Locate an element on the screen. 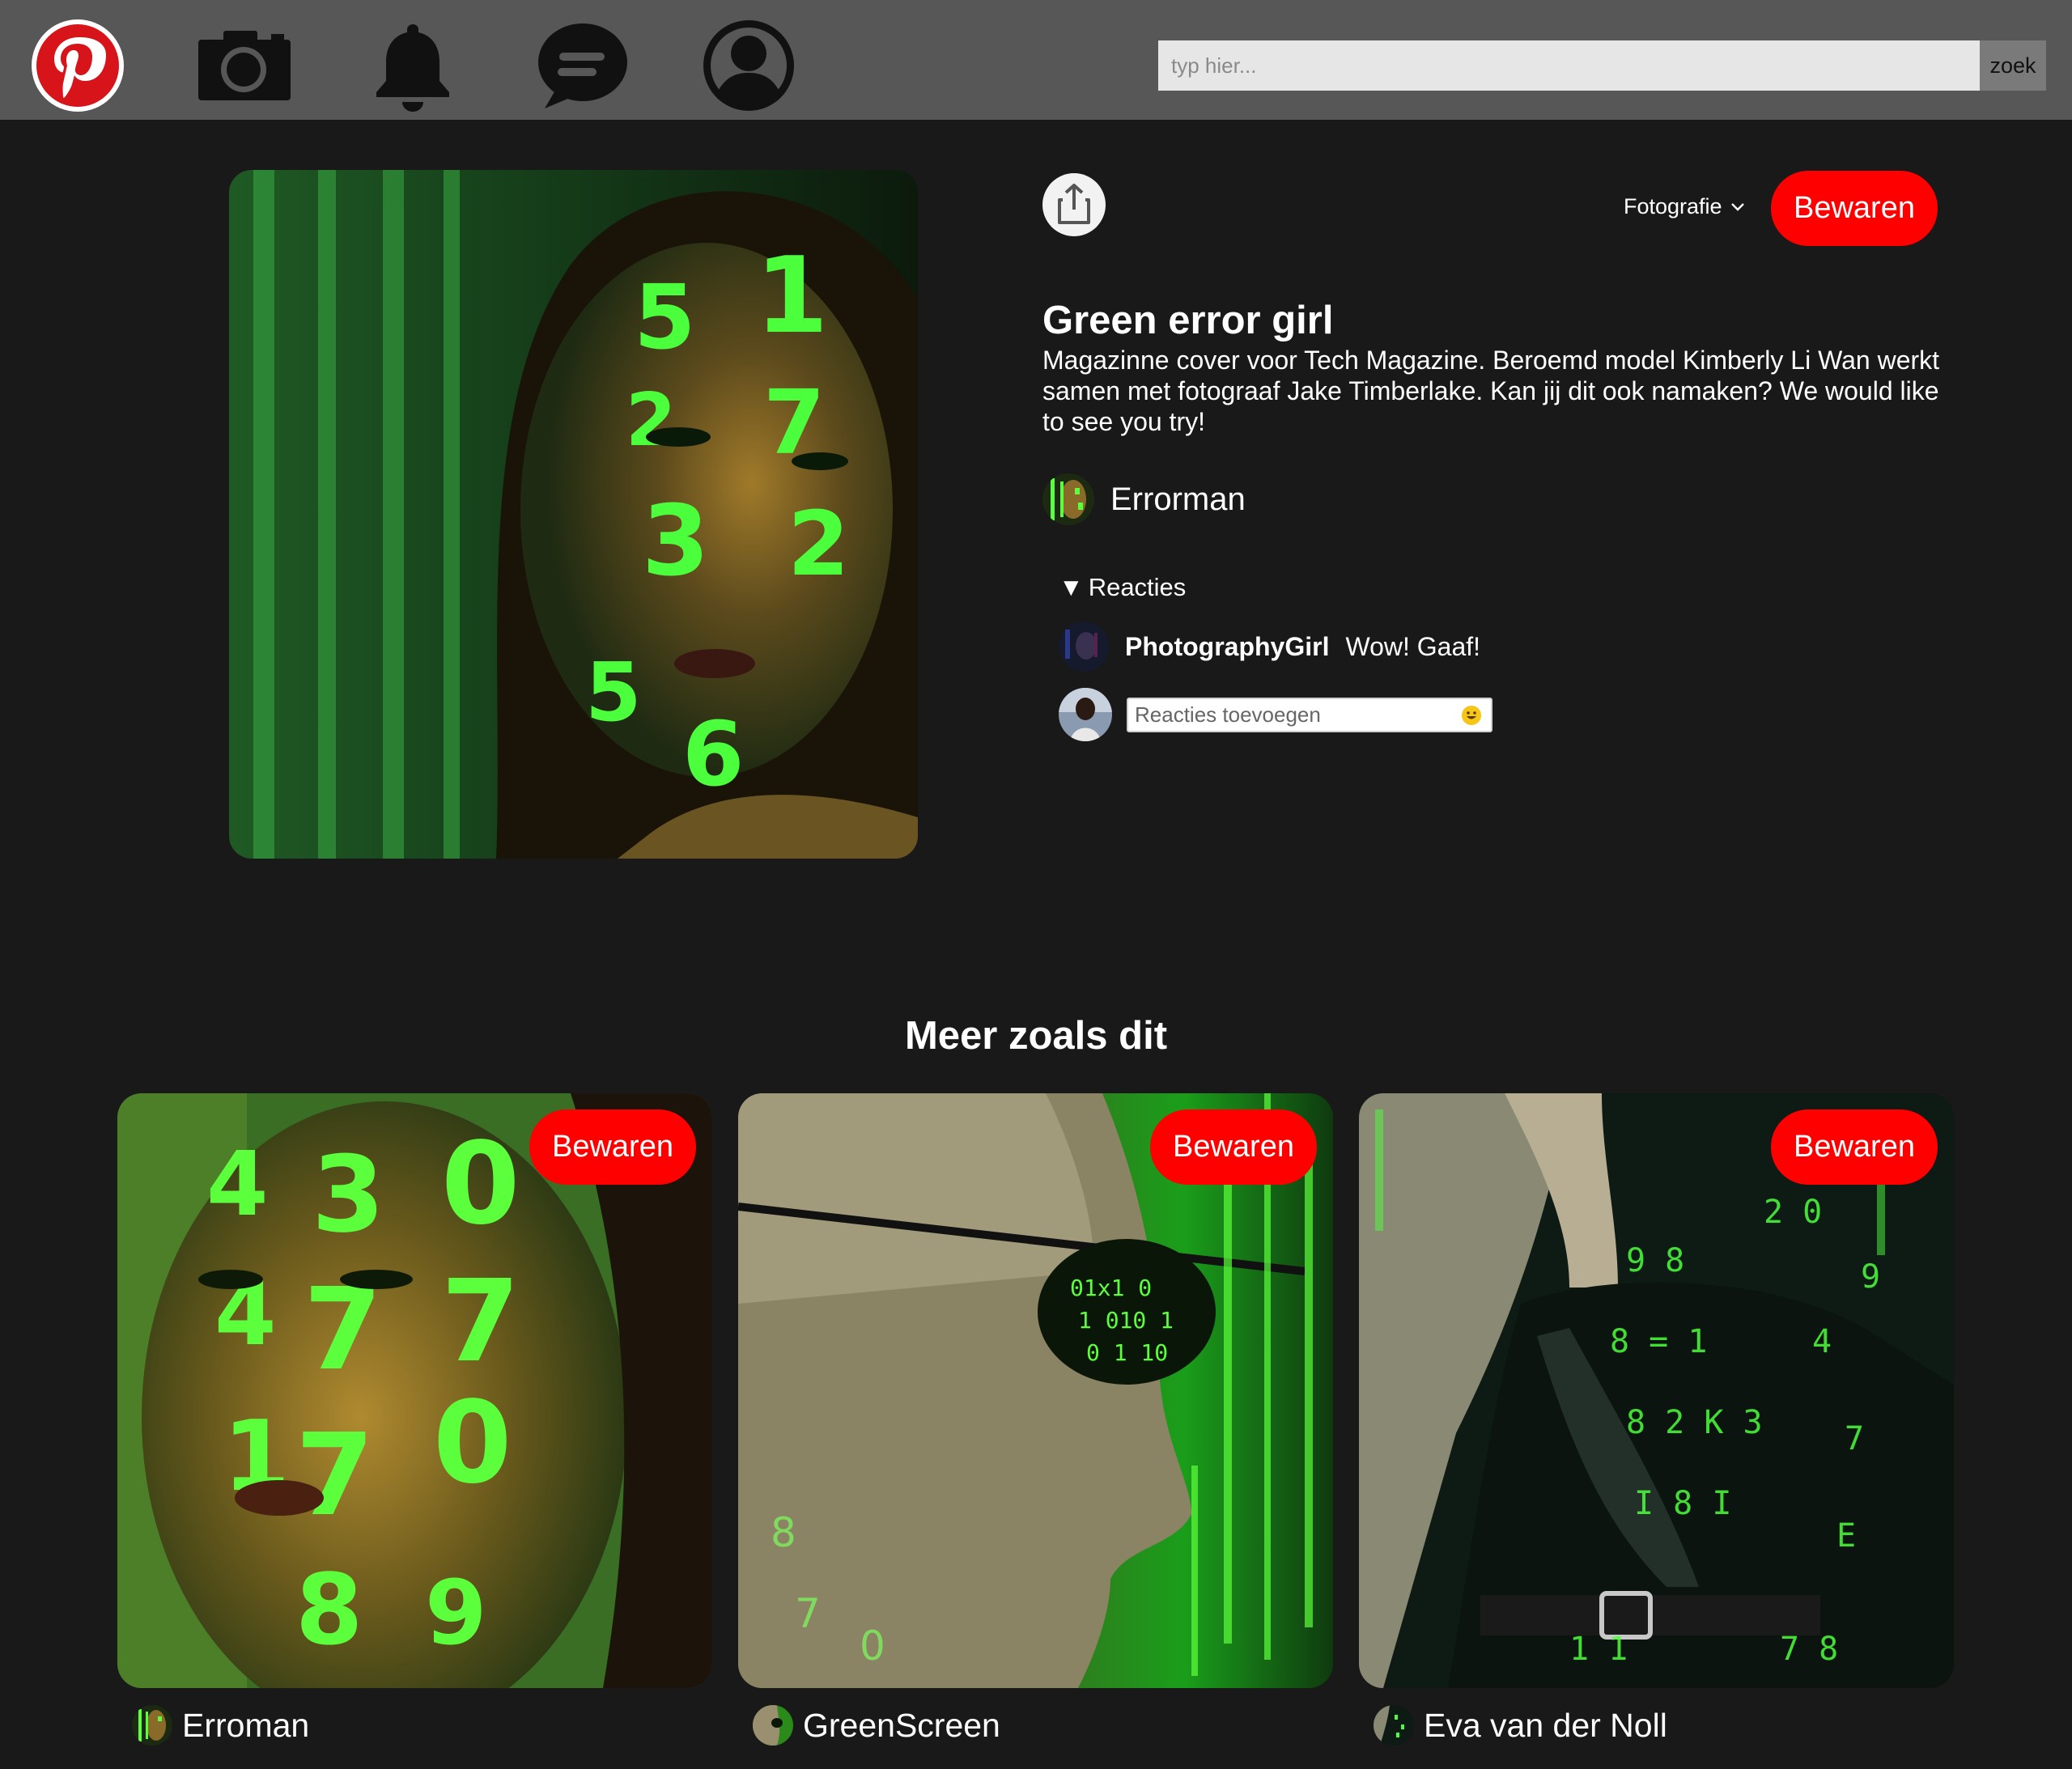 Image resolution: width=2072 pixels, height=1769 pixels. card-author: Erroman is located at coordinates (220, 1726).